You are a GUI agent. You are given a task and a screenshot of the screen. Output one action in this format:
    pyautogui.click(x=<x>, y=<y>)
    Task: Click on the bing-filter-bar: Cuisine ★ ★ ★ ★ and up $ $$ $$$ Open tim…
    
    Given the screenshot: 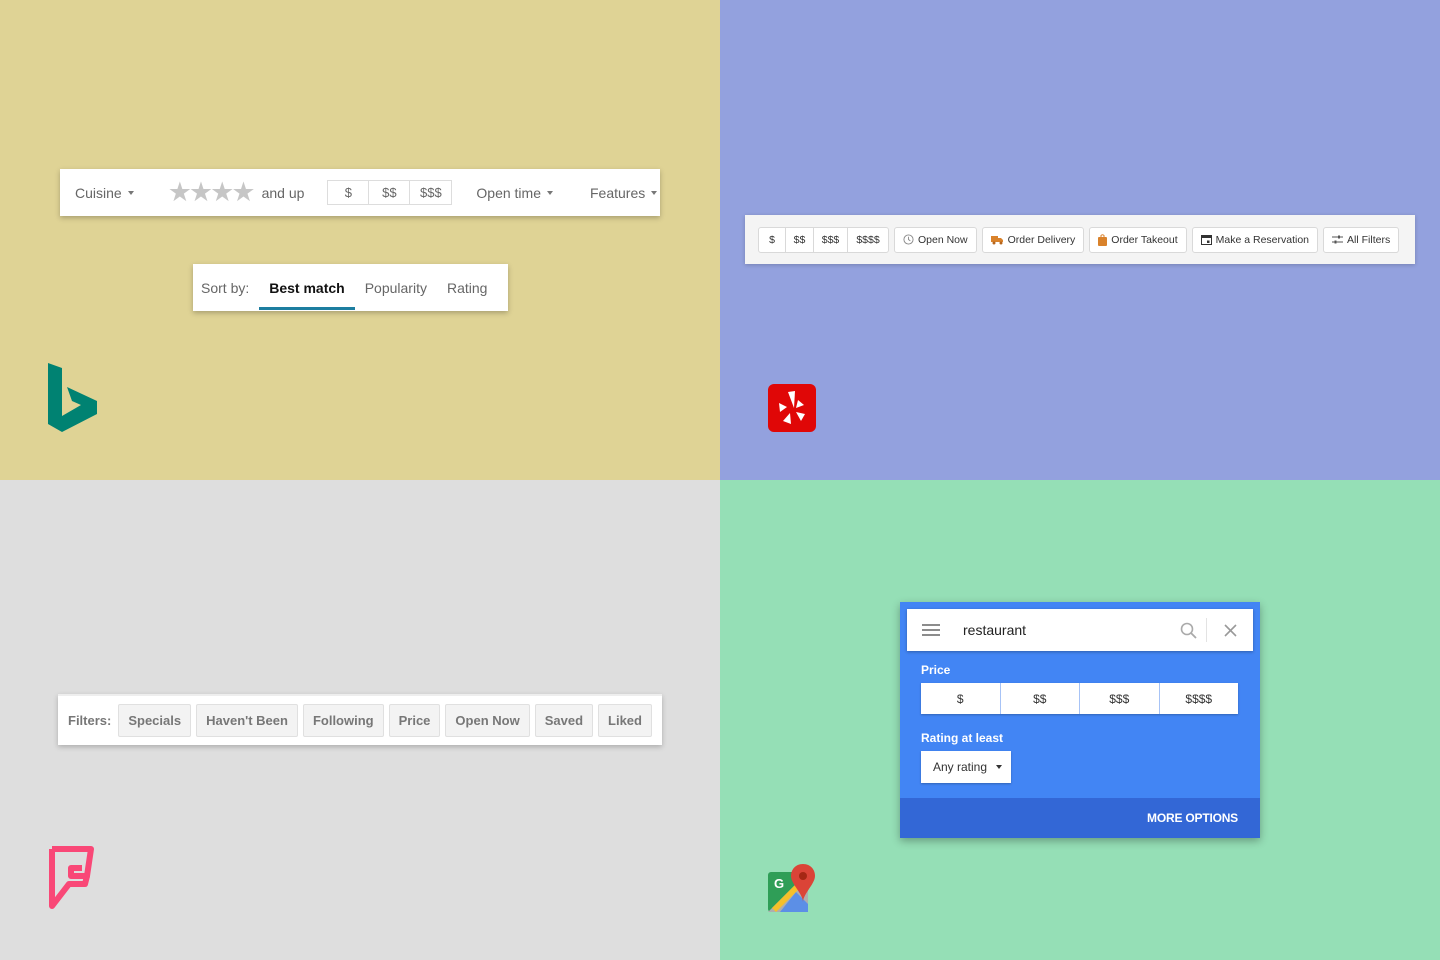 What is the action you would take?
    pyautogui.click(x=360, y=192)
    